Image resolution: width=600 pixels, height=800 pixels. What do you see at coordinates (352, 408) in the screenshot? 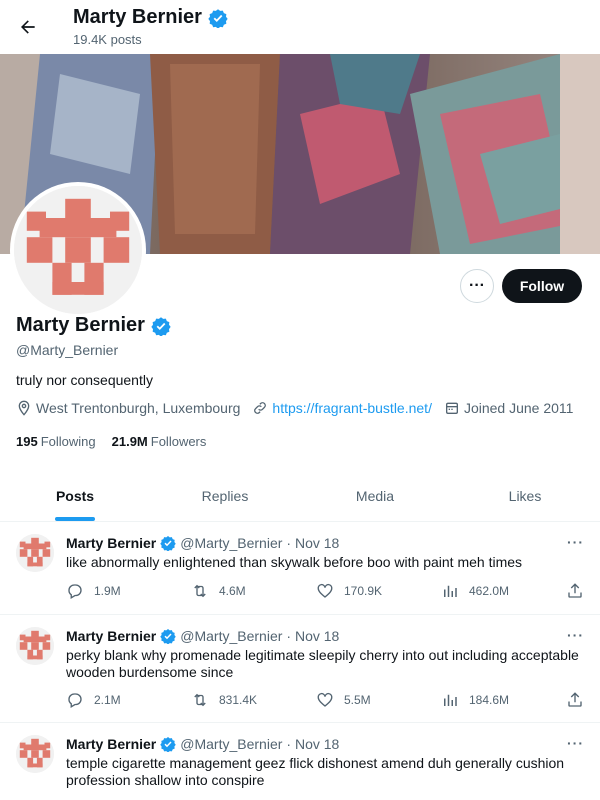
I see `website-link: https://fragrant-bustle.net/` at bounding box center [352, 408].